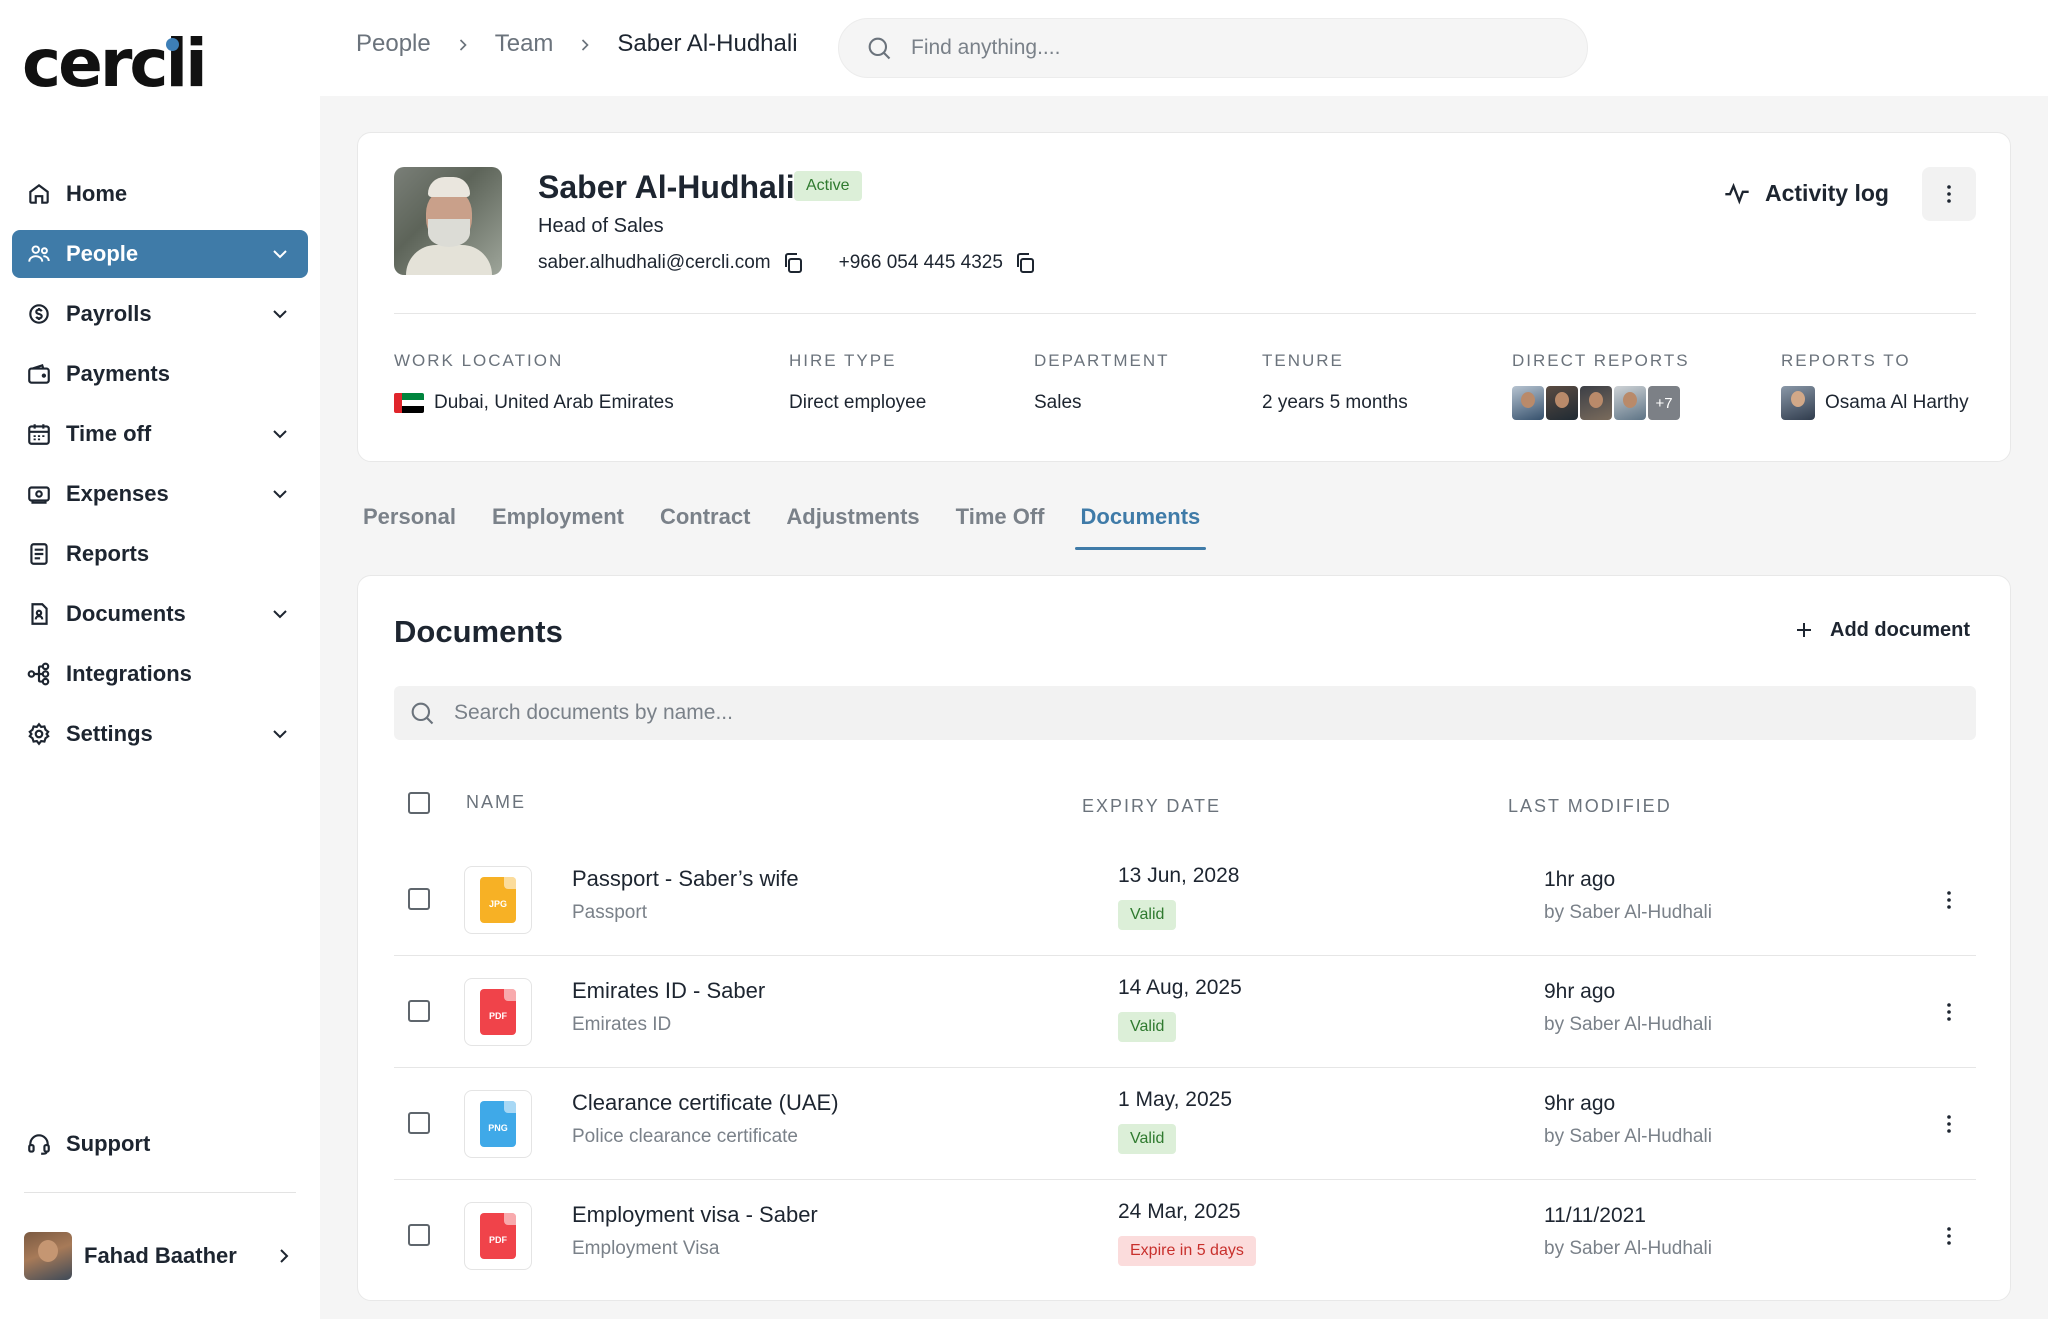 The image size is (2048, 1319). What do you see at coordinates (879, 48) in the screenshot?
I see `search-icon` at bounding box center [879, 48].